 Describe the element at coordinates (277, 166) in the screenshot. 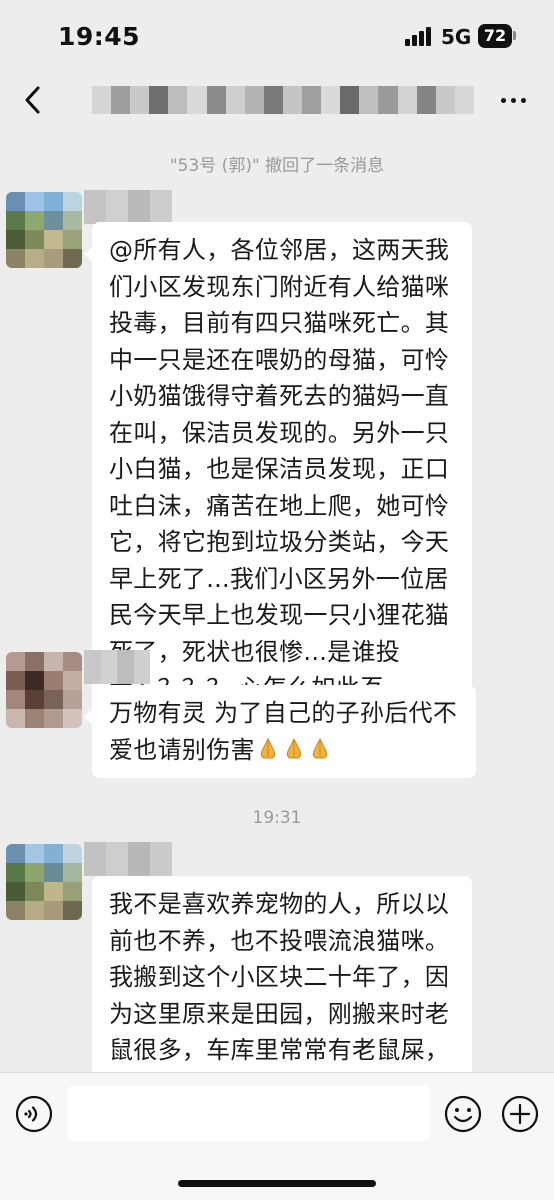

I see `recall-notice: "53号 (郭)" 撤回了一条消息` at that location.